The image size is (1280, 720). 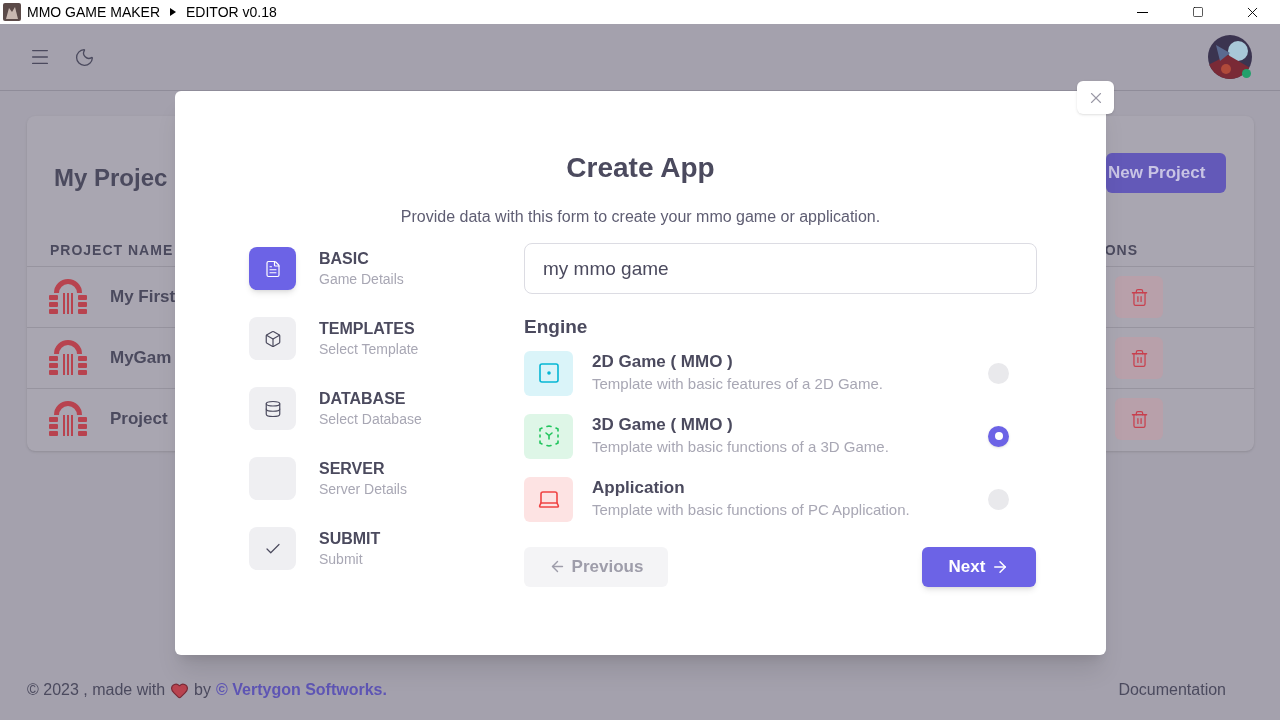 What do you see at coordinates (111, 178) in the screenshot?
I see `page-title: My Projec` at bounding box center [111, 178].